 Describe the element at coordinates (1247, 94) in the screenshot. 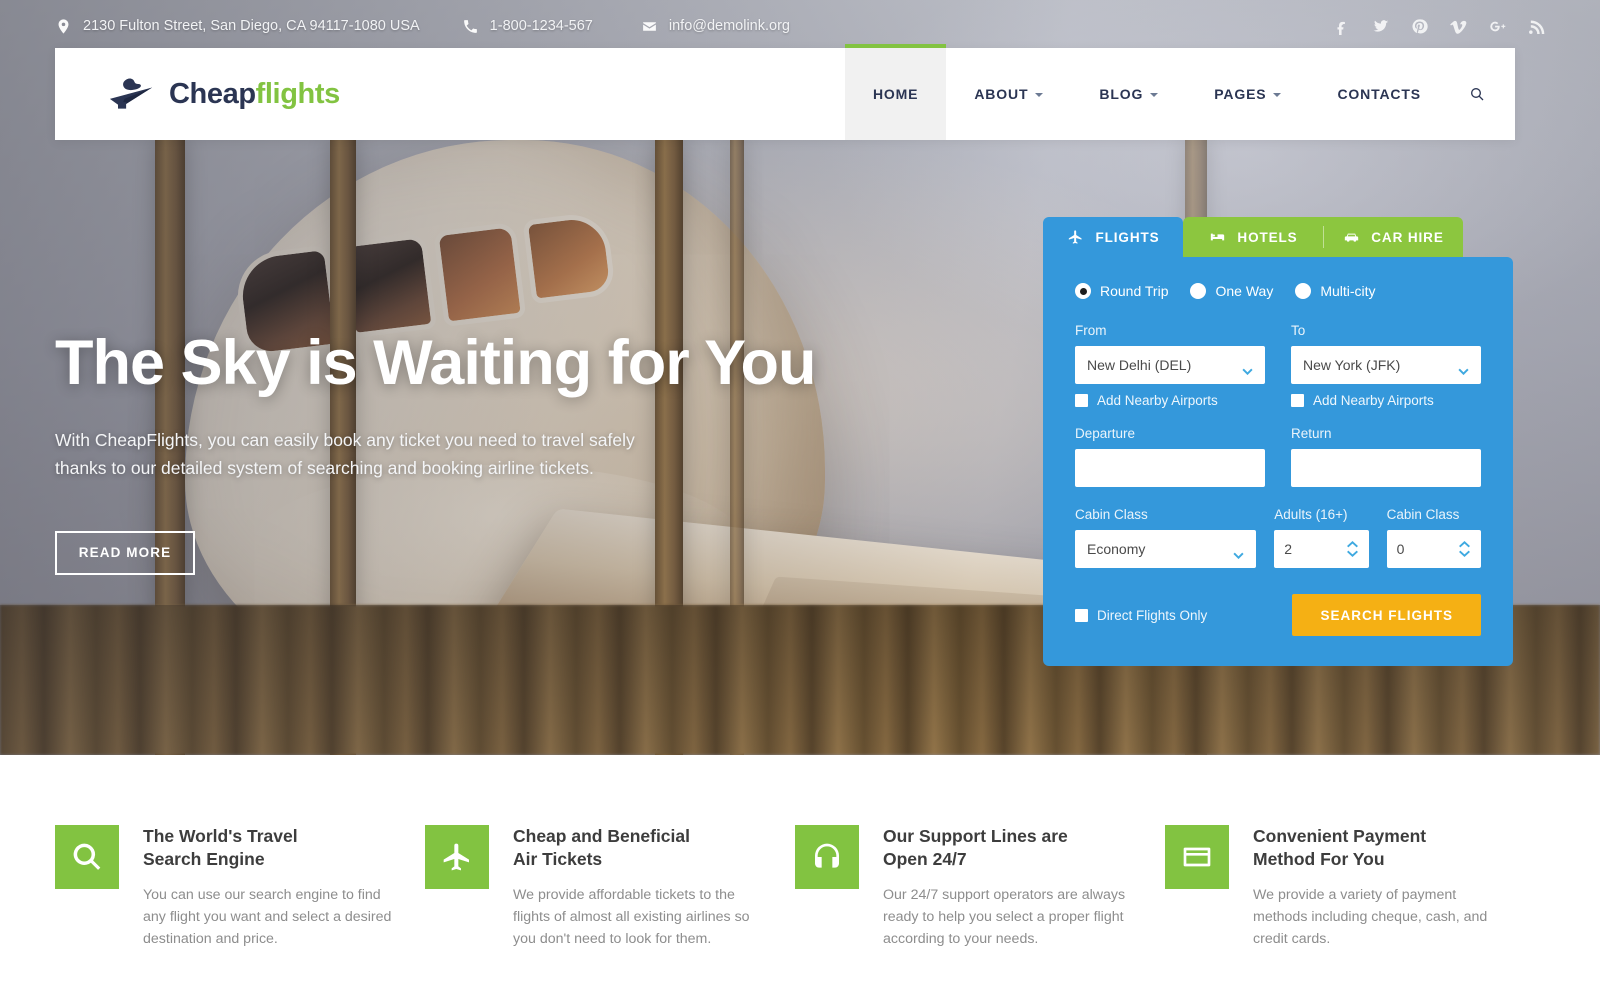

I see `nav-item-pages: PAGES` at that location.